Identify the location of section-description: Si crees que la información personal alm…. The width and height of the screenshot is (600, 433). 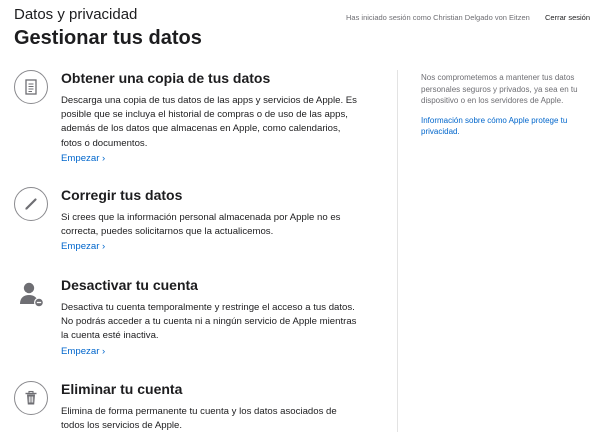
(201, 225).